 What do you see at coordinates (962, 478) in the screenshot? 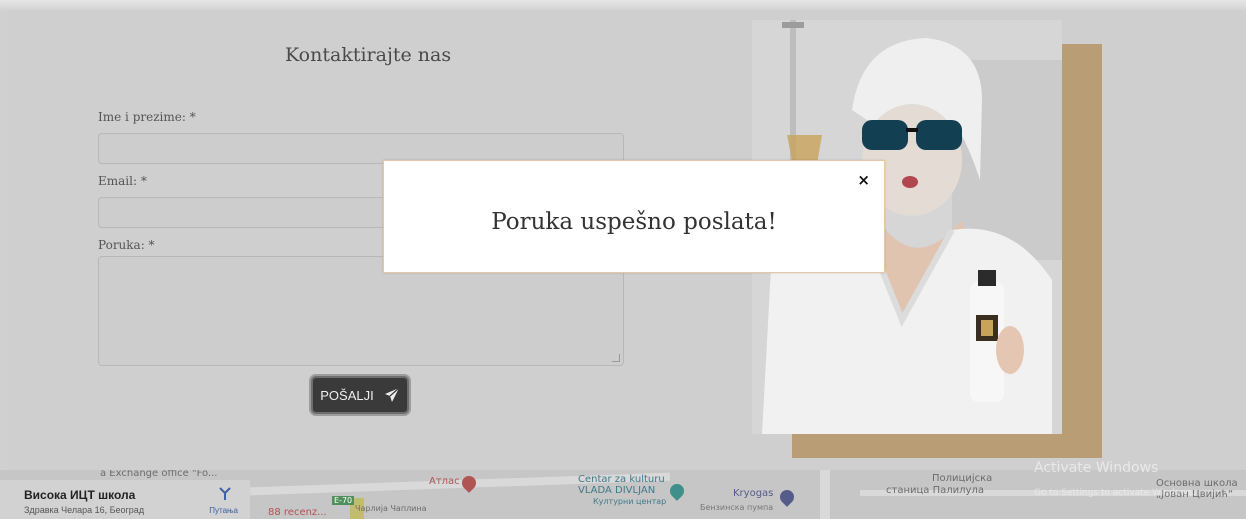
I see `map-label-police: Полицијска` at bounding box center [962, 478].